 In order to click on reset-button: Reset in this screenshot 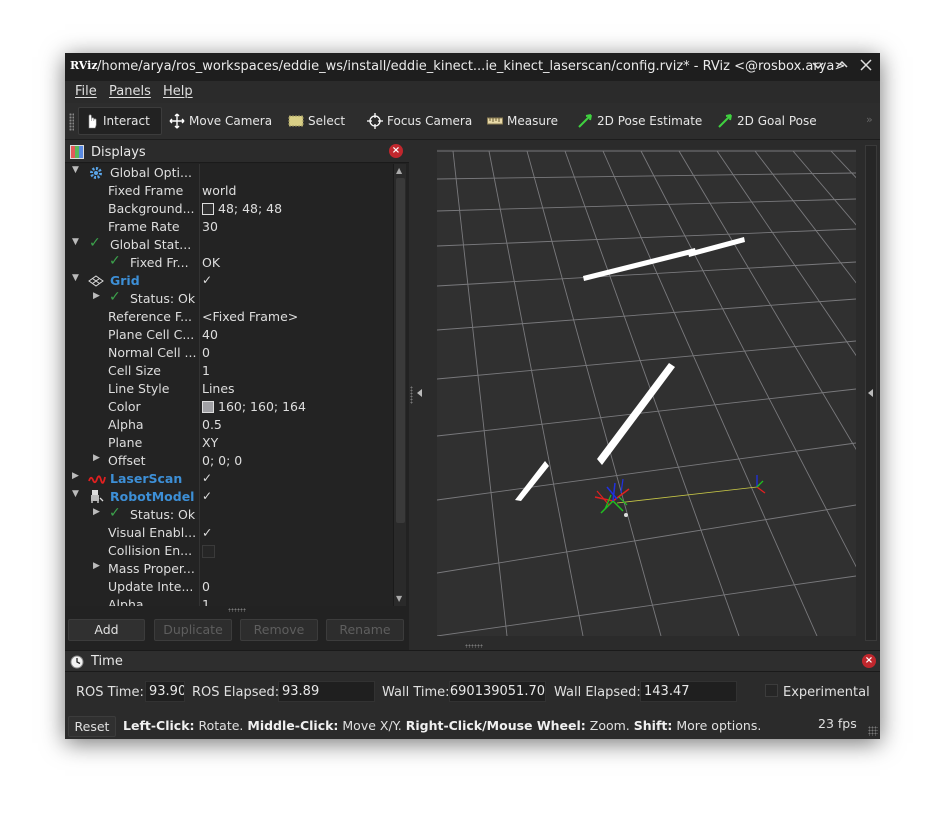, I will do `click(92, 726)`.